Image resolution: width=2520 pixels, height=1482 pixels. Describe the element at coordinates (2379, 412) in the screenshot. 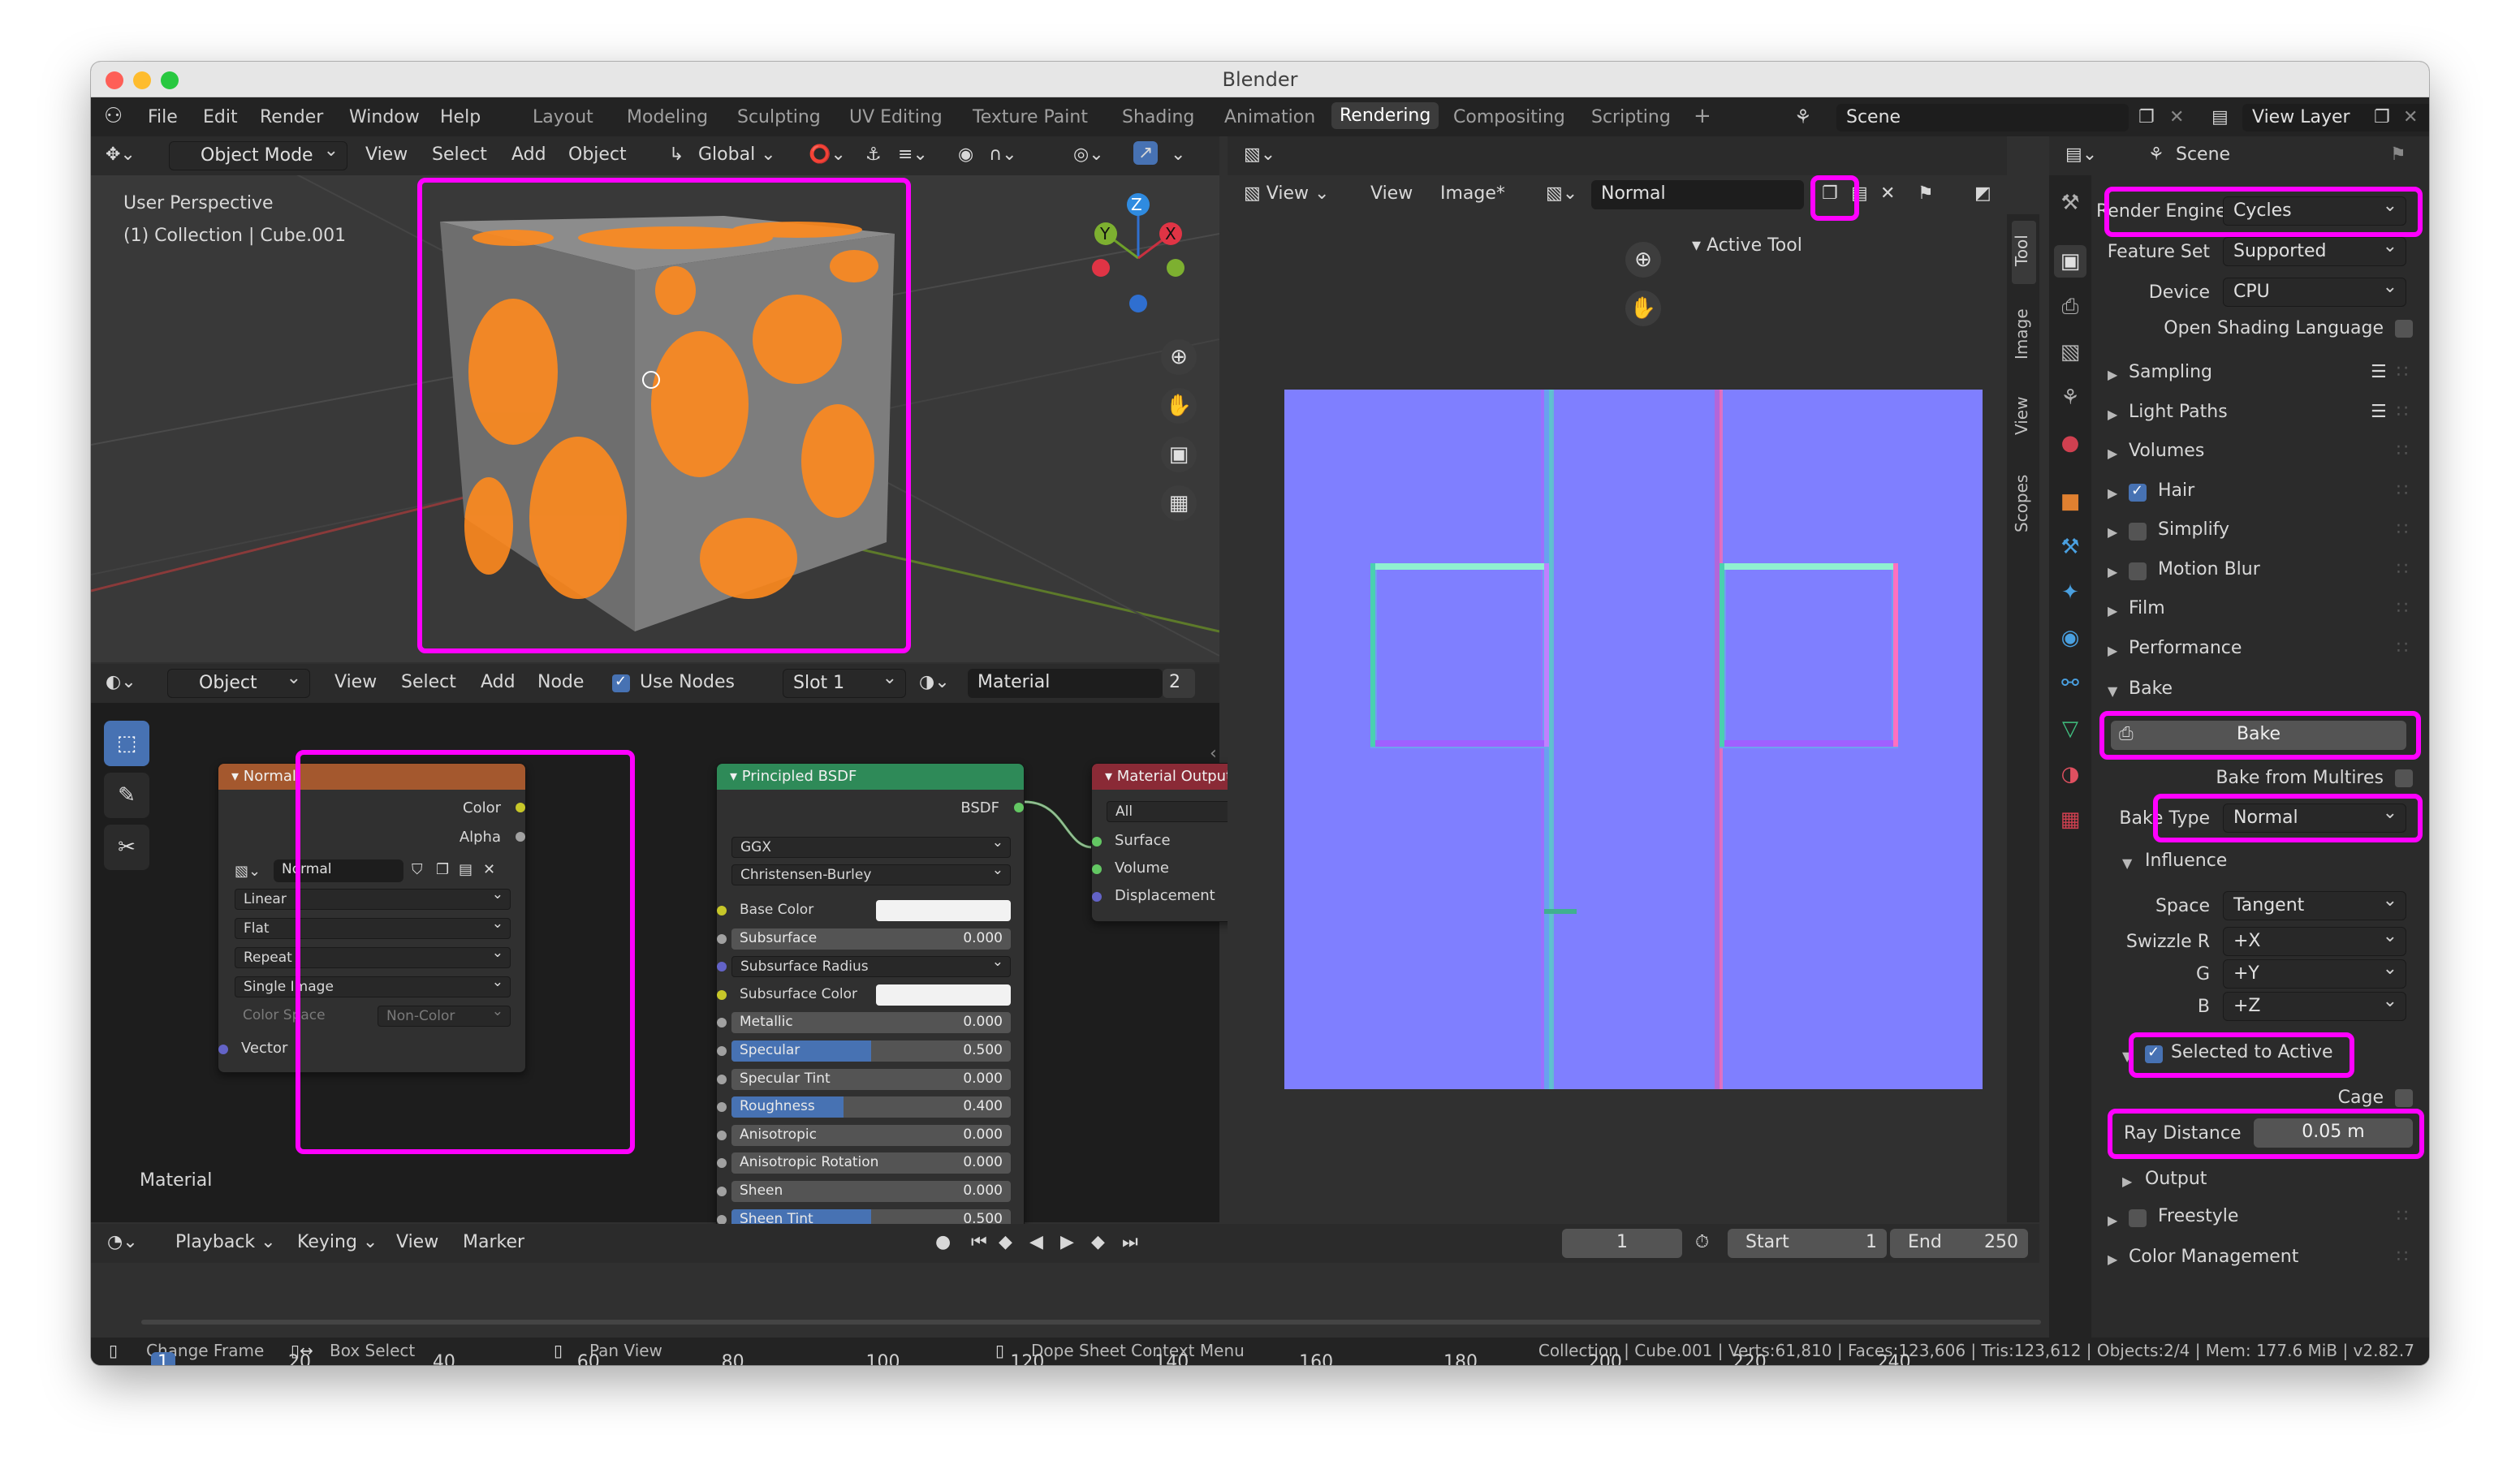

I see `presets-list-icon: ☰` at that location.